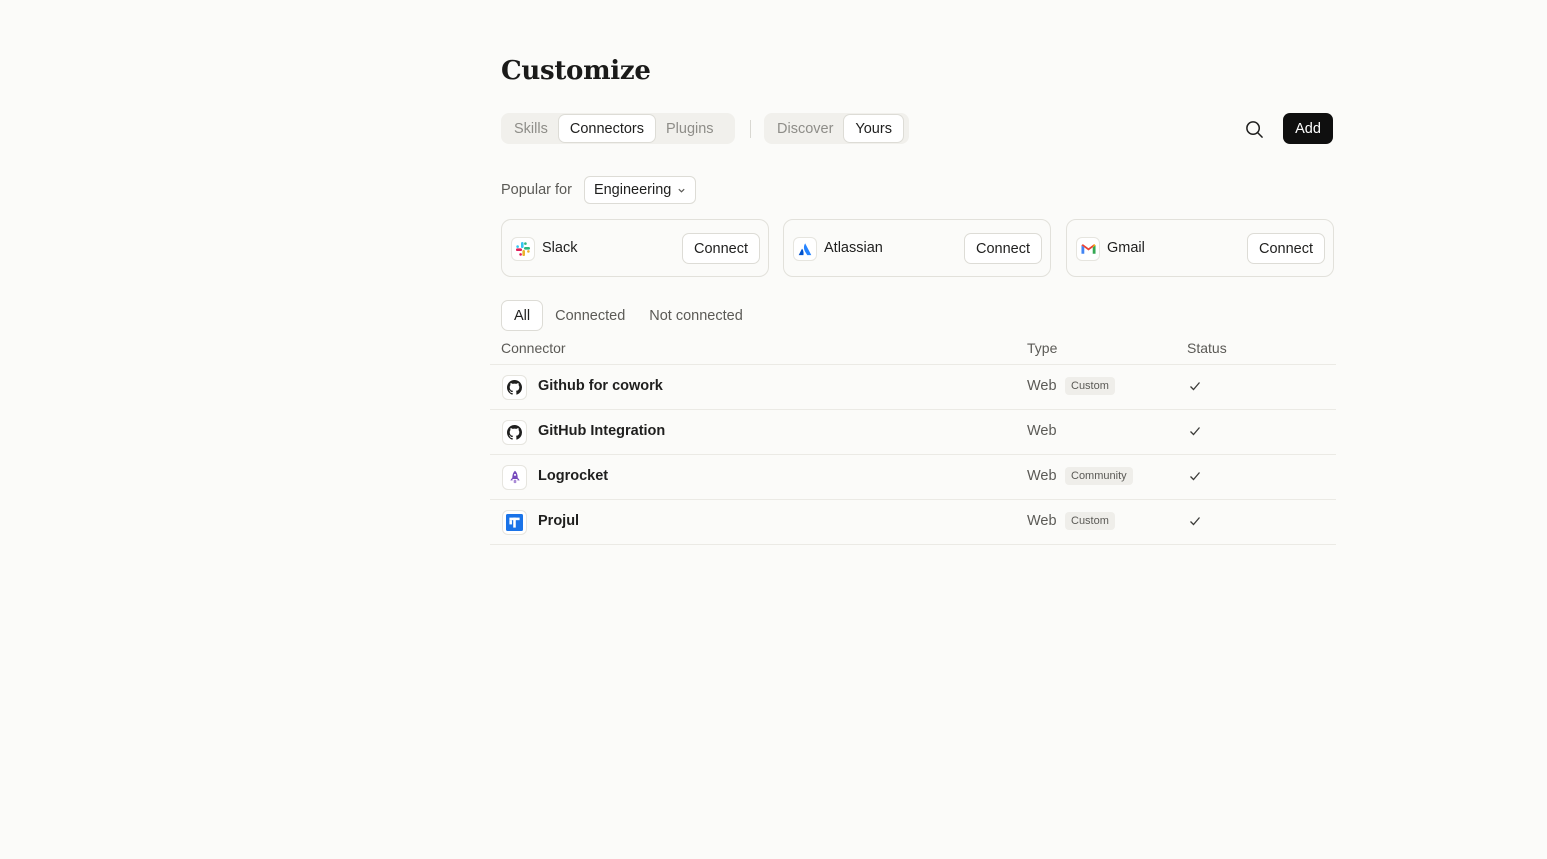 The image size is (1547, 859). What do you see at coordinates (531, 128) in the screenshot?
I see `tab-skills: Skills` at bounding box center [531, 128].